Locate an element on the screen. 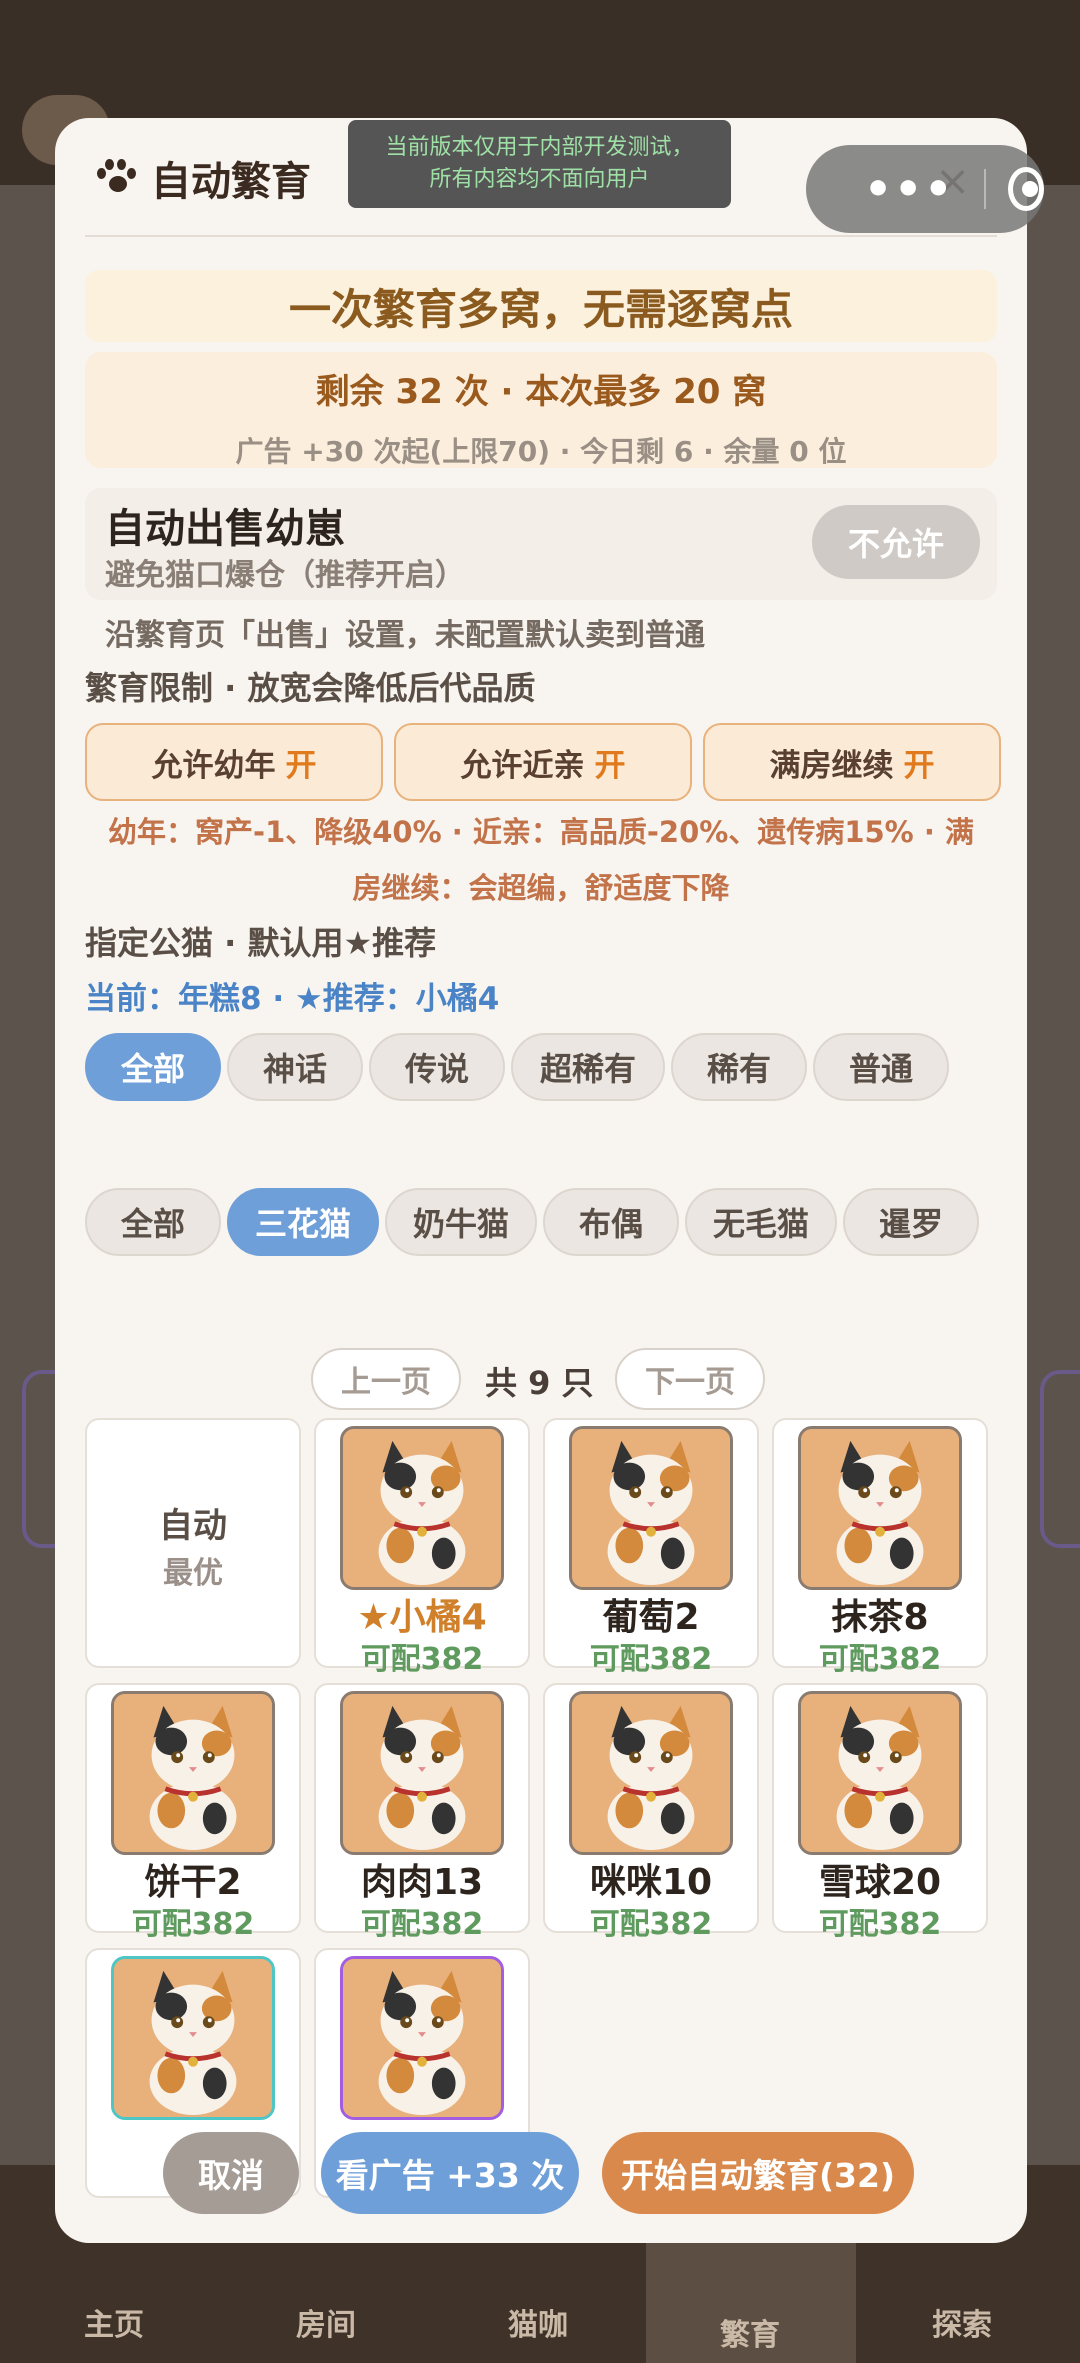 The width and height of the screenshot is (1080, 2363). rarity-filter-common: 普通 is located at coordinates (881, 1067).